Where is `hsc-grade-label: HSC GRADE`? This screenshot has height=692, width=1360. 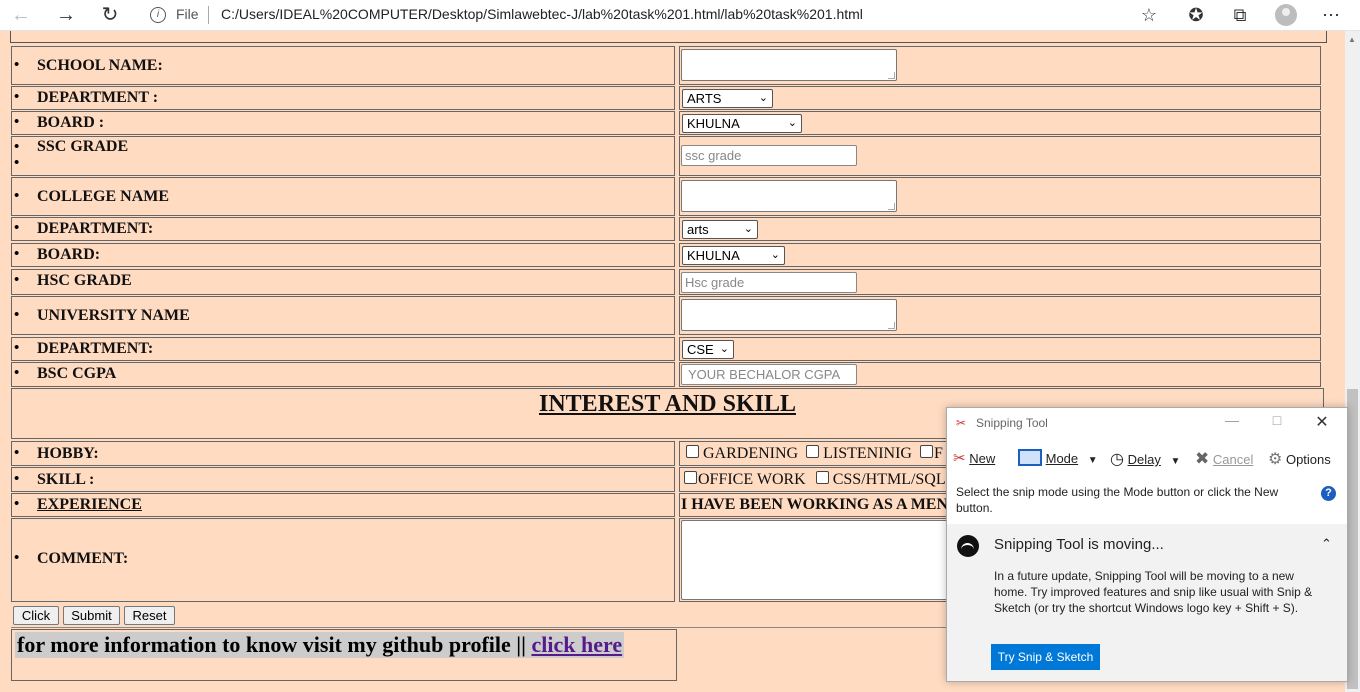
hsc-grade-label: HSC GRADE is located at coordinates (84, 280).